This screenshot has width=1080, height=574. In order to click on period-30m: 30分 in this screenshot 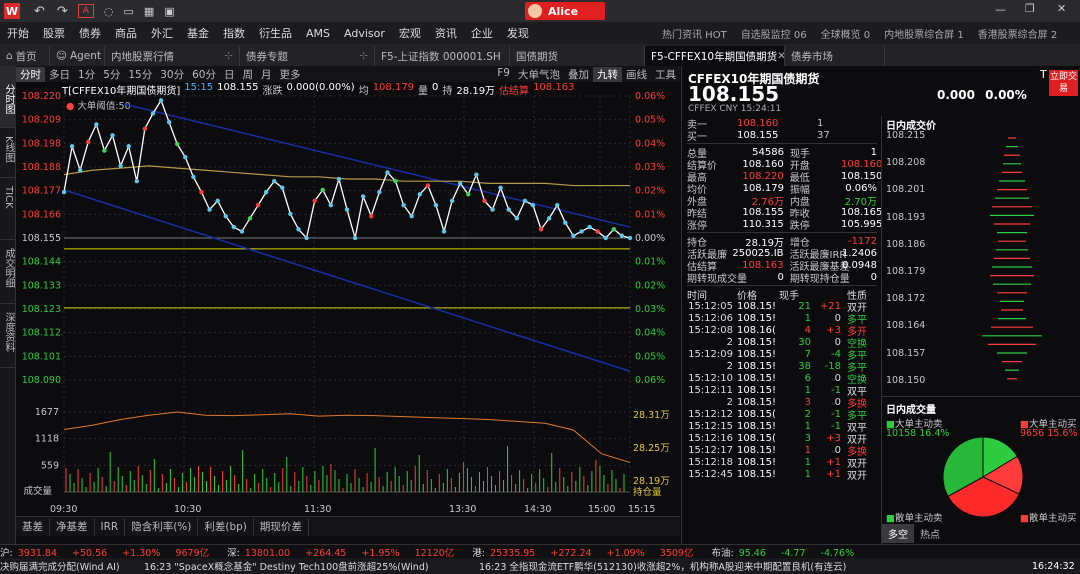, I will do `click(172, 74)`.